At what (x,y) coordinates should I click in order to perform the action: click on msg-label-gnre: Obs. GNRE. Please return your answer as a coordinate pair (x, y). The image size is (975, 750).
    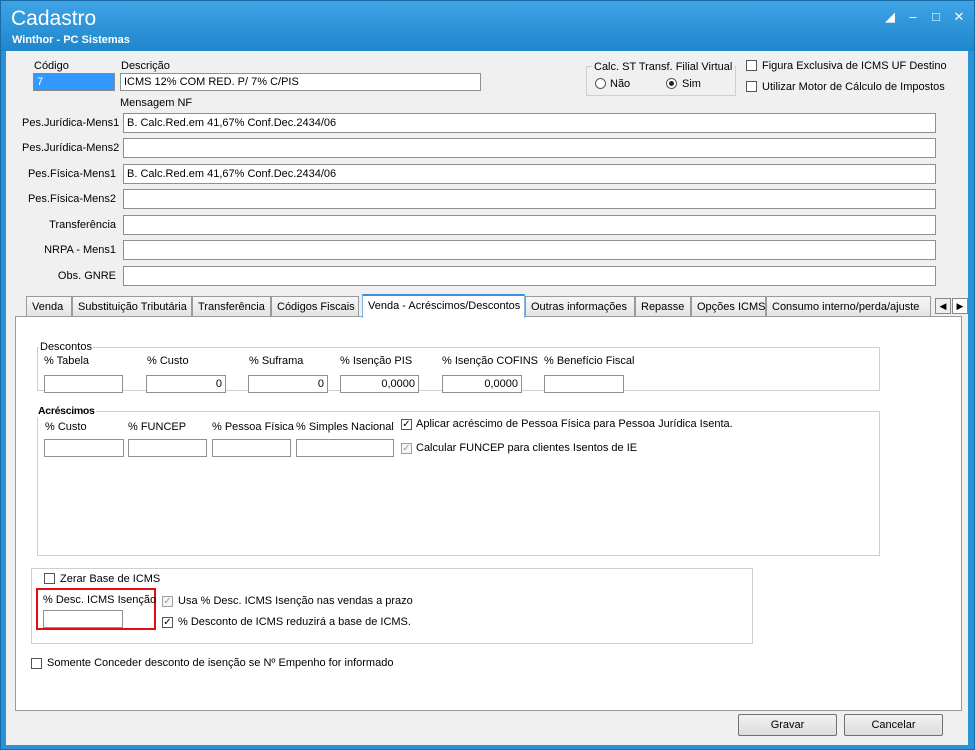
    Looking at the image, I should click on (86, 276).